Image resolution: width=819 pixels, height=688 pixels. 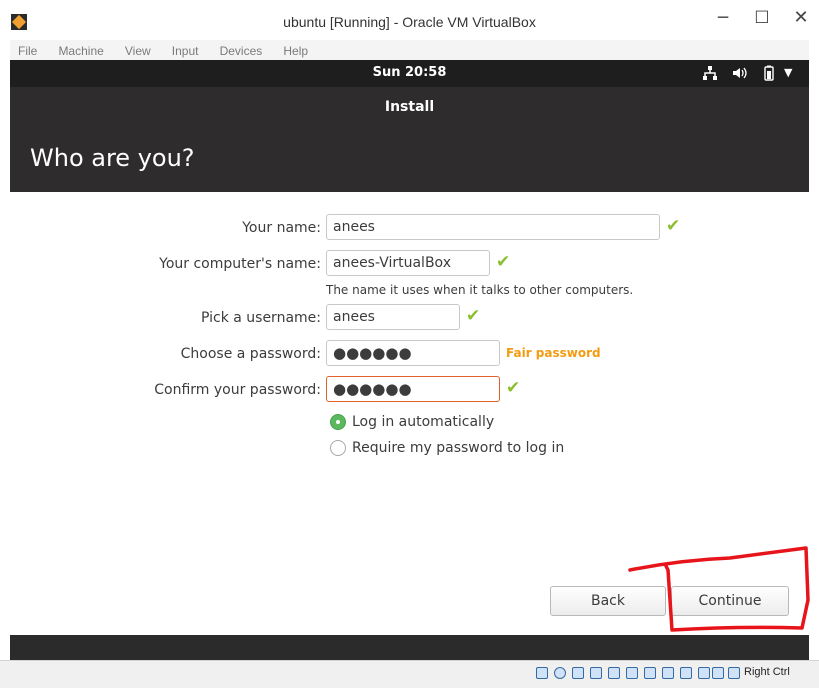 I want to click on menu-file: File, so click(x=27, y=51).